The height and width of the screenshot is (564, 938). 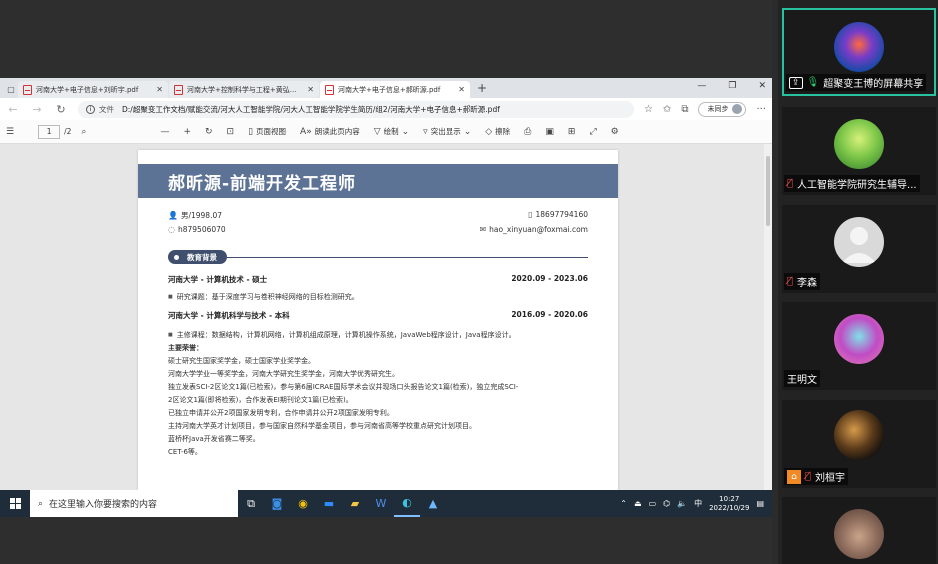 What do you see at coordinates (381, 503) in the screenshot?
I see `word-icon: W` at bounding box center [381, 503].